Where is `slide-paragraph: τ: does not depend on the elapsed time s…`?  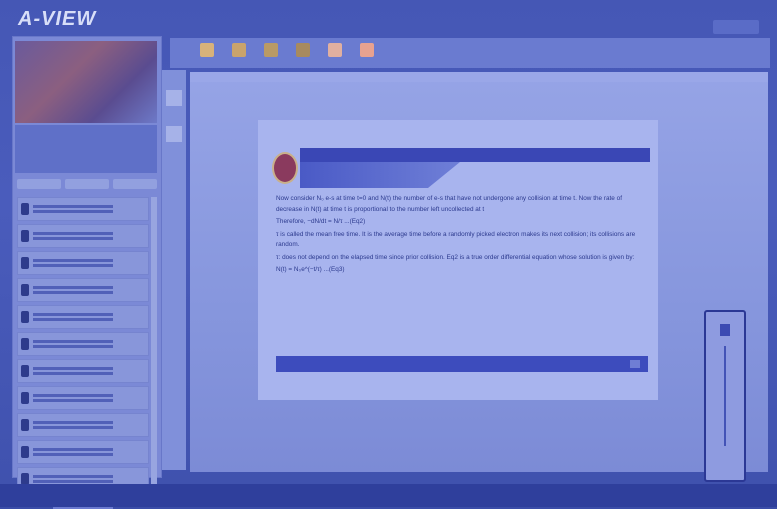 slide-paragraph: τ: does not depend on the elapsed time s… is located at coordinates (455, 257).